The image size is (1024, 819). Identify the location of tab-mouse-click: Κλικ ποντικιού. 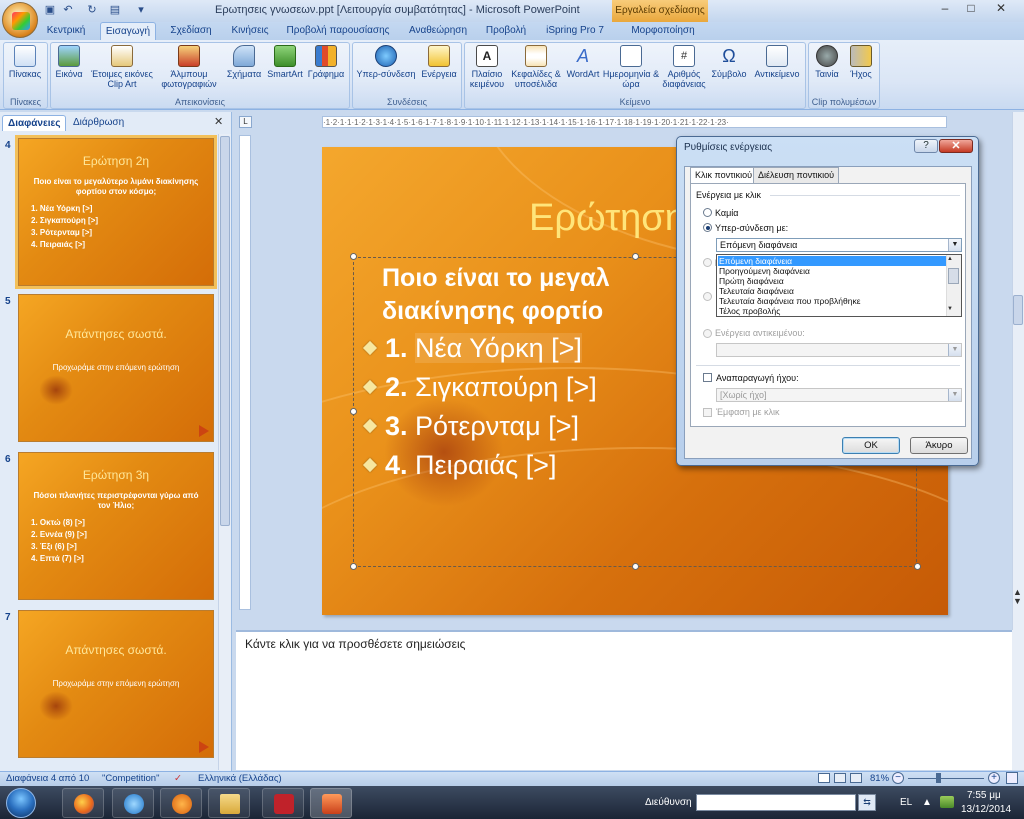
(724, 175).